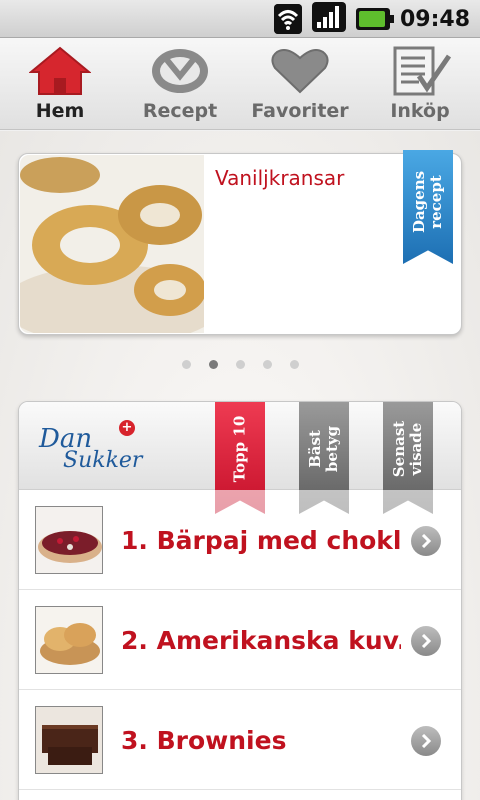 This screenshot has height=800, width=480. Describe the element at coordinates (60, 111) in the screenshot. I see `tab-label: Hem` at that location.